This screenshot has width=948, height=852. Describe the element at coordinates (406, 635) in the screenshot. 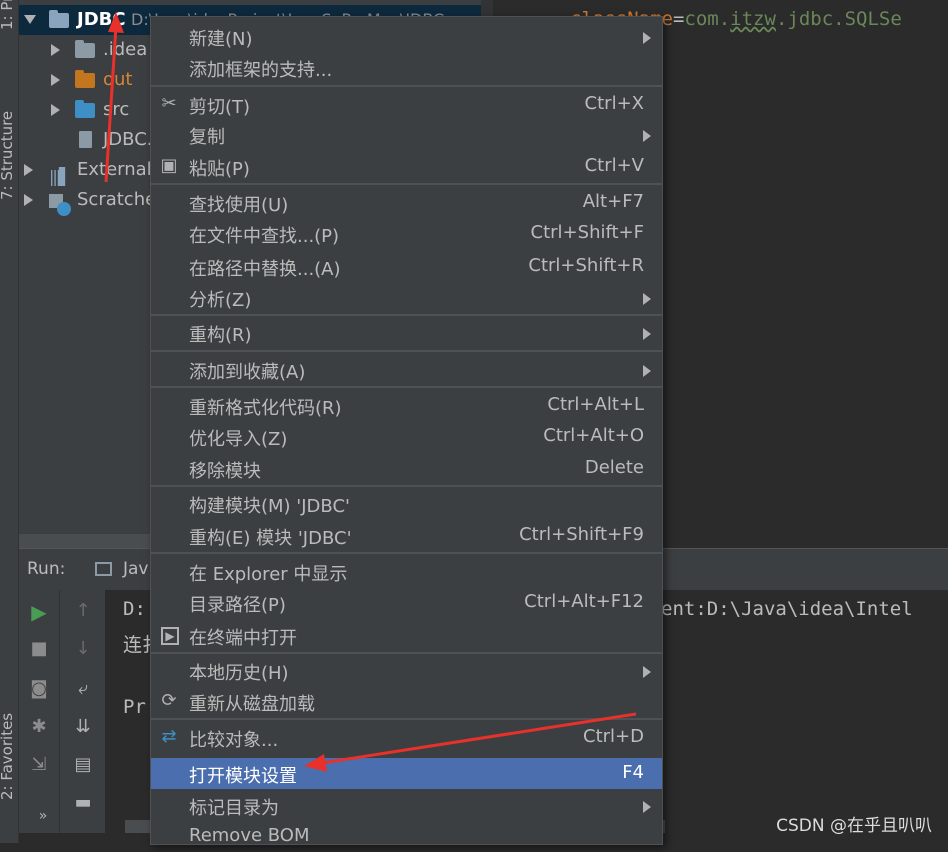

I see `menu-item: ▶ 在终端中打开` at that location.